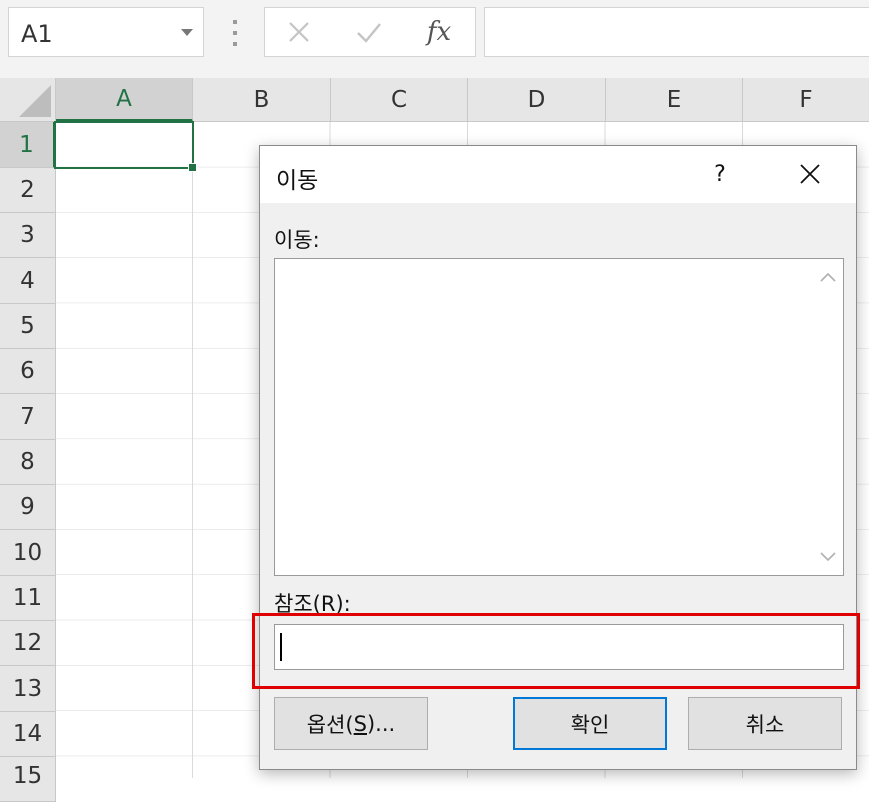 The width and height of the screenshot is (869, 802). What do you see at coordinates (674, 100) in the screenshot?
I see `column-header-e: E` at bounding box center [674, 100].